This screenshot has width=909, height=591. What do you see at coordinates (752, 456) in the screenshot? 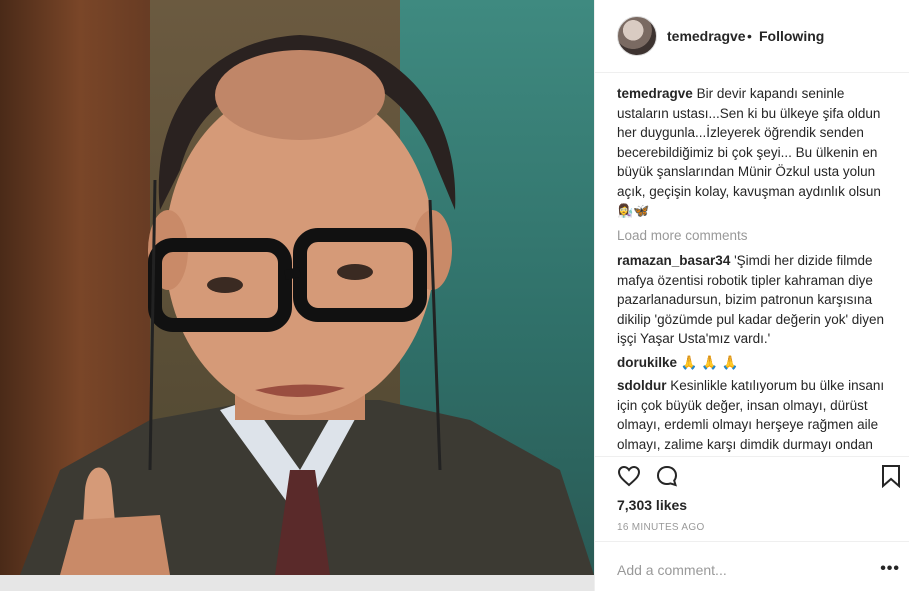
I see `actions-divider` at bounding box center [752, 456].